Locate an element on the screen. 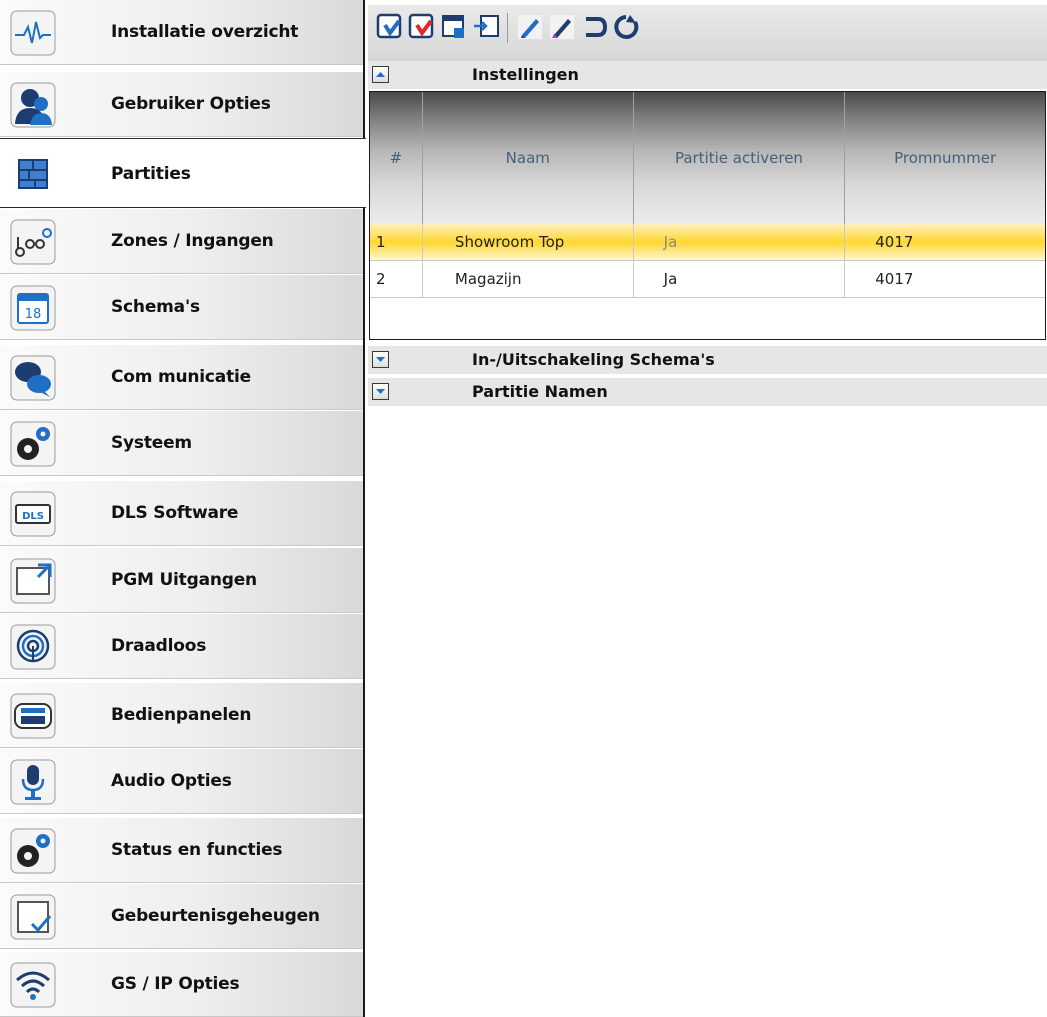  heartbeat-icon is located at coordinates (33, 33).